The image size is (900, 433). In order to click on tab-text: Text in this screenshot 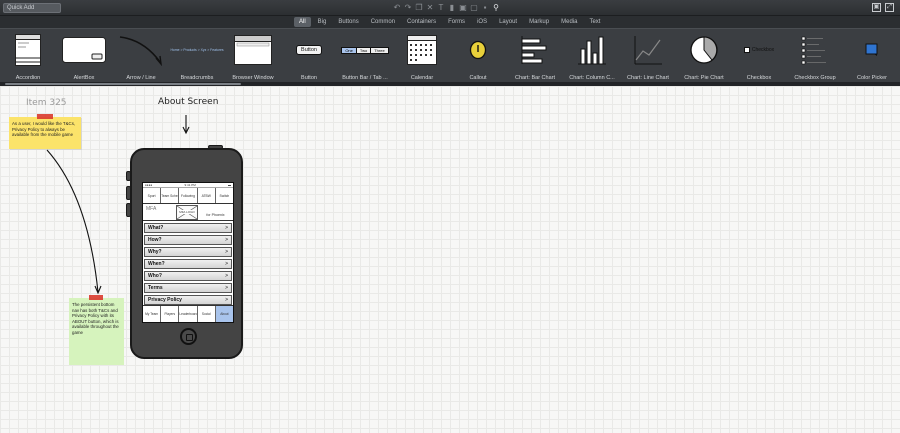, I will do `click(594, 22)`.